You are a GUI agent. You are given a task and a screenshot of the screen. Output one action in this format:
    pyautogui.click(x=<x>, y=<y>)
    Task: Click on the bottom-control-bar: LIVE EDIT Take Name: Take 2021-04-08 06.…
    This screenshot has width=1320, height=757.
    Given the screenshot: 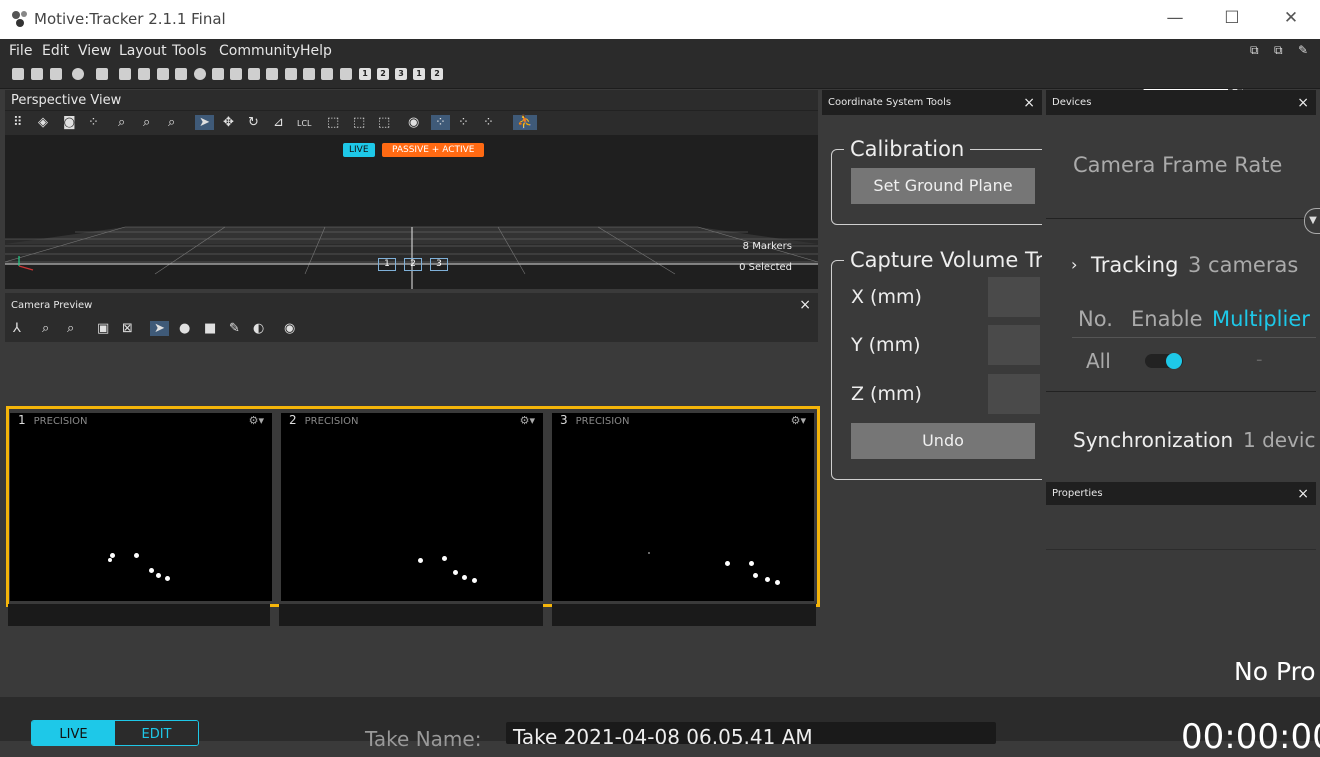 What is the action you would take?
    pyautogui.click(x=660, y=727)
    